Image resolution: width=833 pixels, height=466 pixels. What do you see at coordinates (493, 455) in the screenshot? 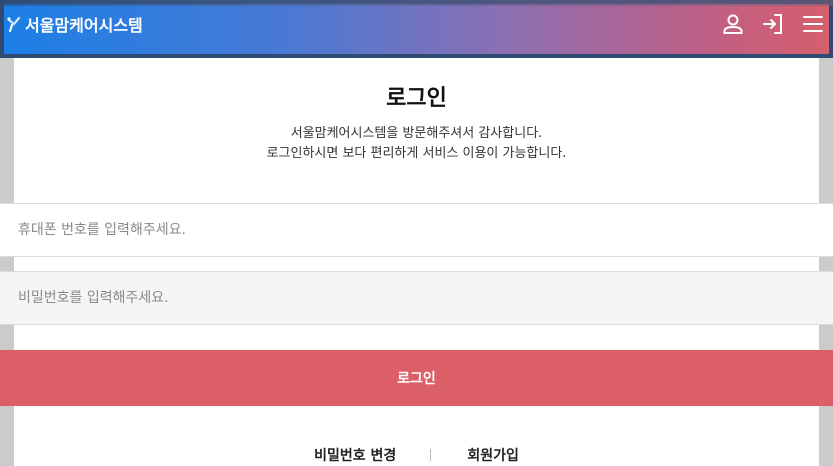
I see `signup-link: 회원가입` at bounding box center [493, 455].